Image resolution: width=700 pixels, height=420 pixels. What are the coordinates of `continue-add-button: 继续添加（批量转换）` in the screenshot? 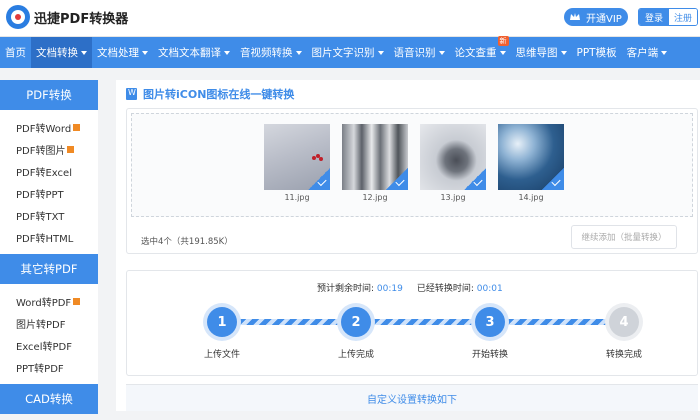 It's located at (624, 237).